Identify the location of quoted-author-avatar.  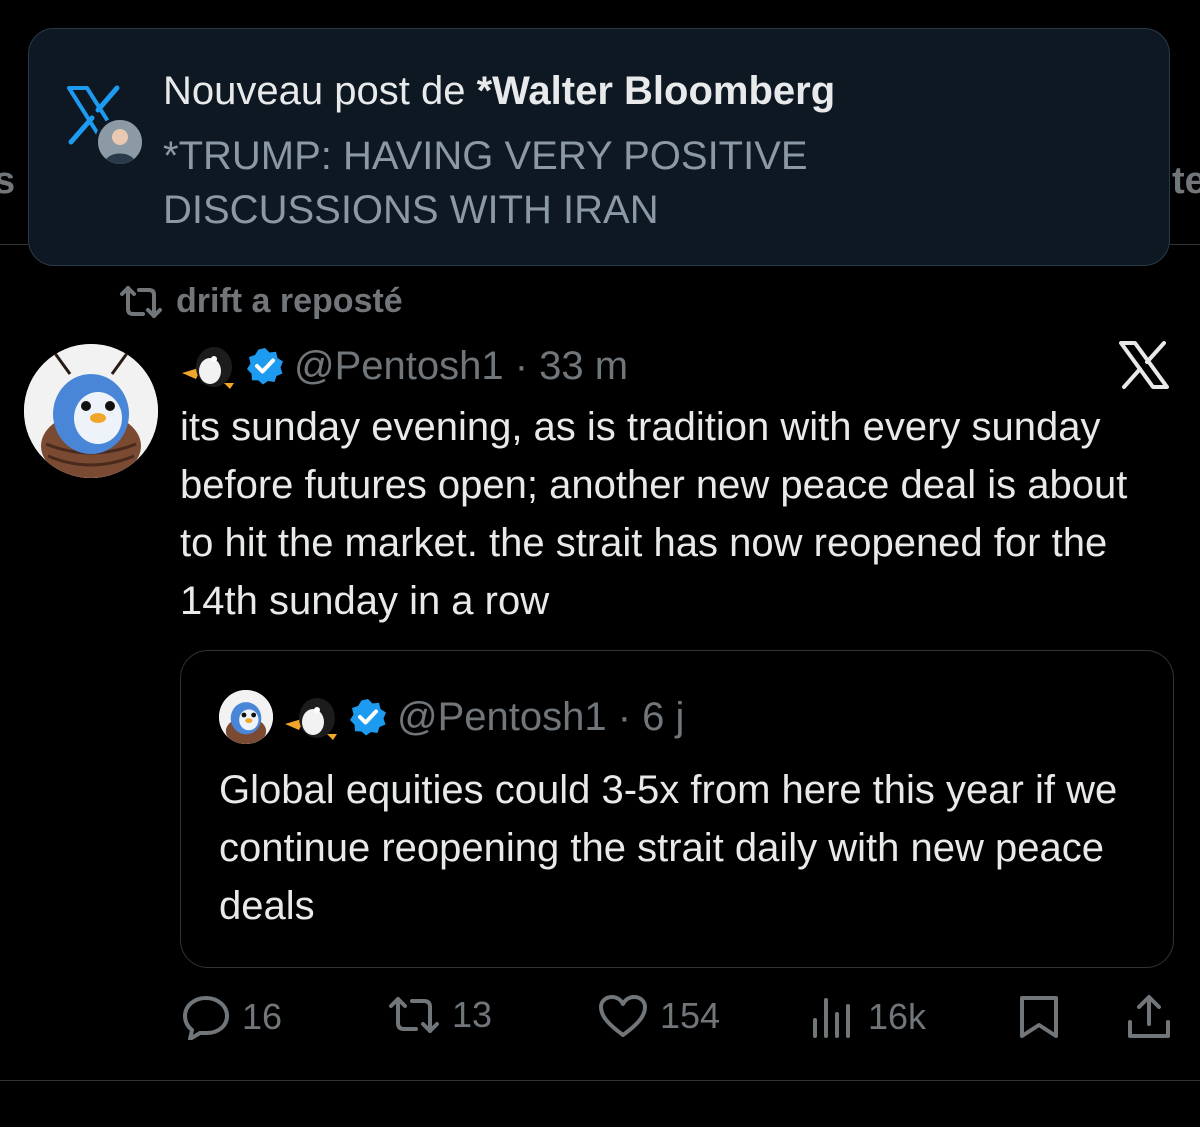
(246, 717).